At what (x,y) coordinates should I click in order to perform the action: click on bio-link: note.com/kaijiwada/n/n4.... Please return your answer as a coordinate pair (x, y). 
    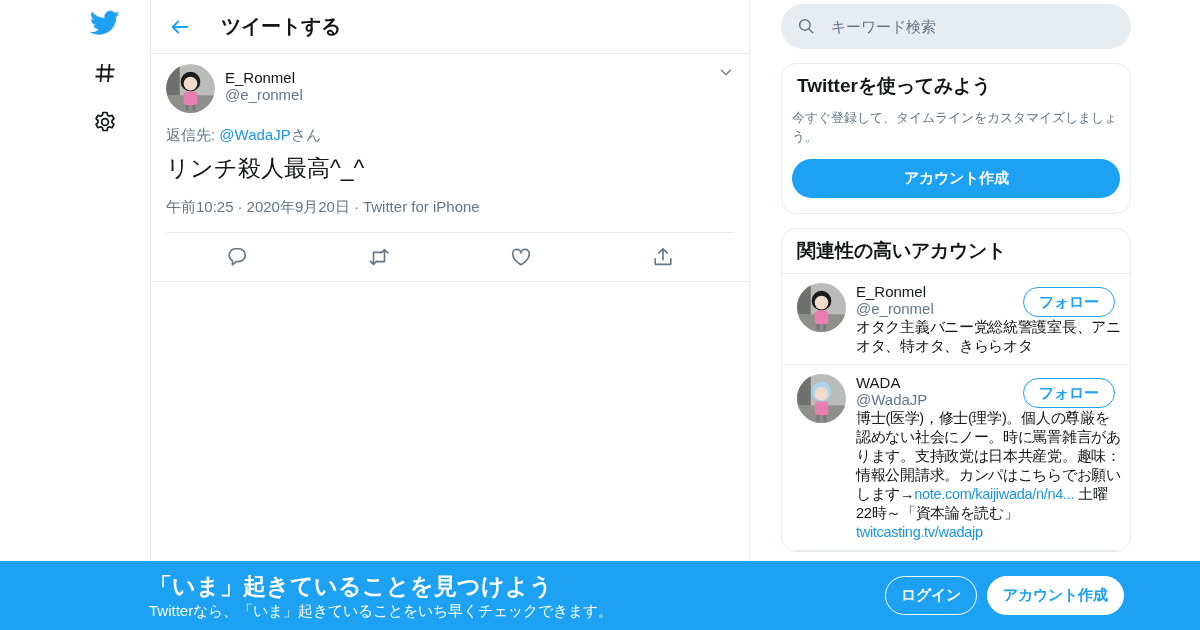
    Looking at the image, I should click on (994, 494).